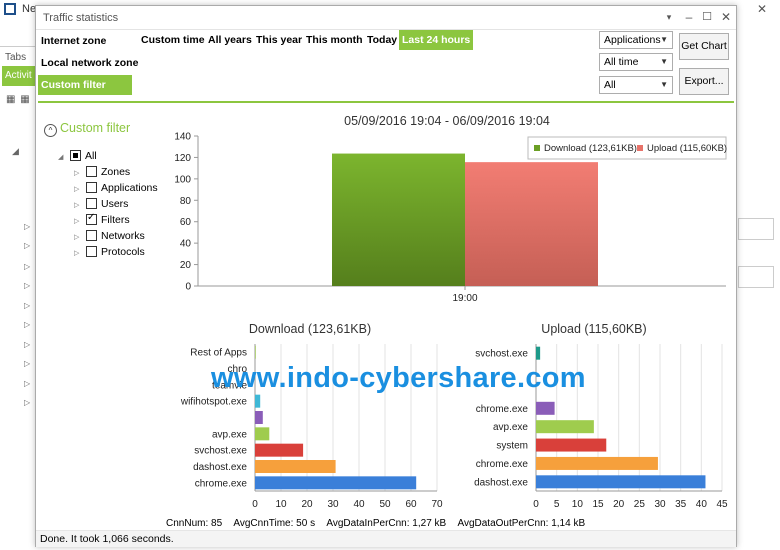 Image resolution: width=780 pixels, height=550 pixels. Describe the element at coordinates (229, 434) in the screenshot. I see `download-chart-category-label: avp.exe` at that location.